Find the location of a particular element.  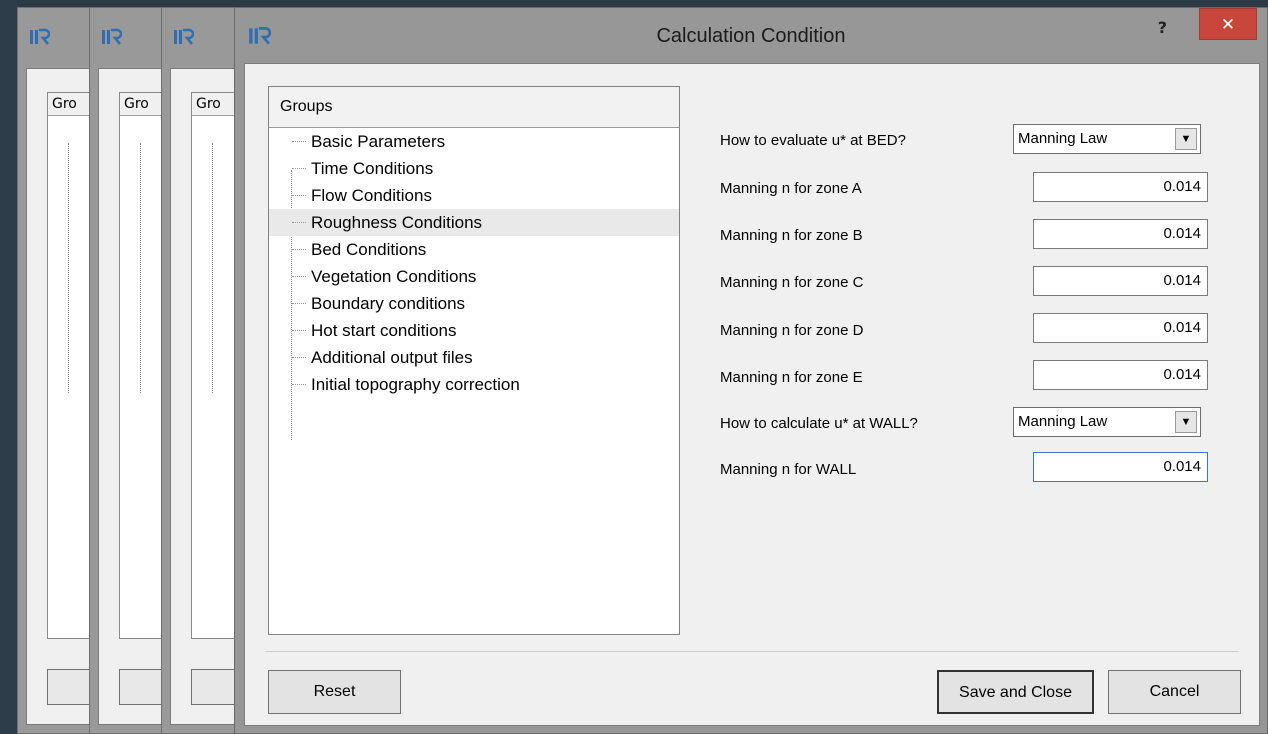

separator is located at coordinates (752, 651).